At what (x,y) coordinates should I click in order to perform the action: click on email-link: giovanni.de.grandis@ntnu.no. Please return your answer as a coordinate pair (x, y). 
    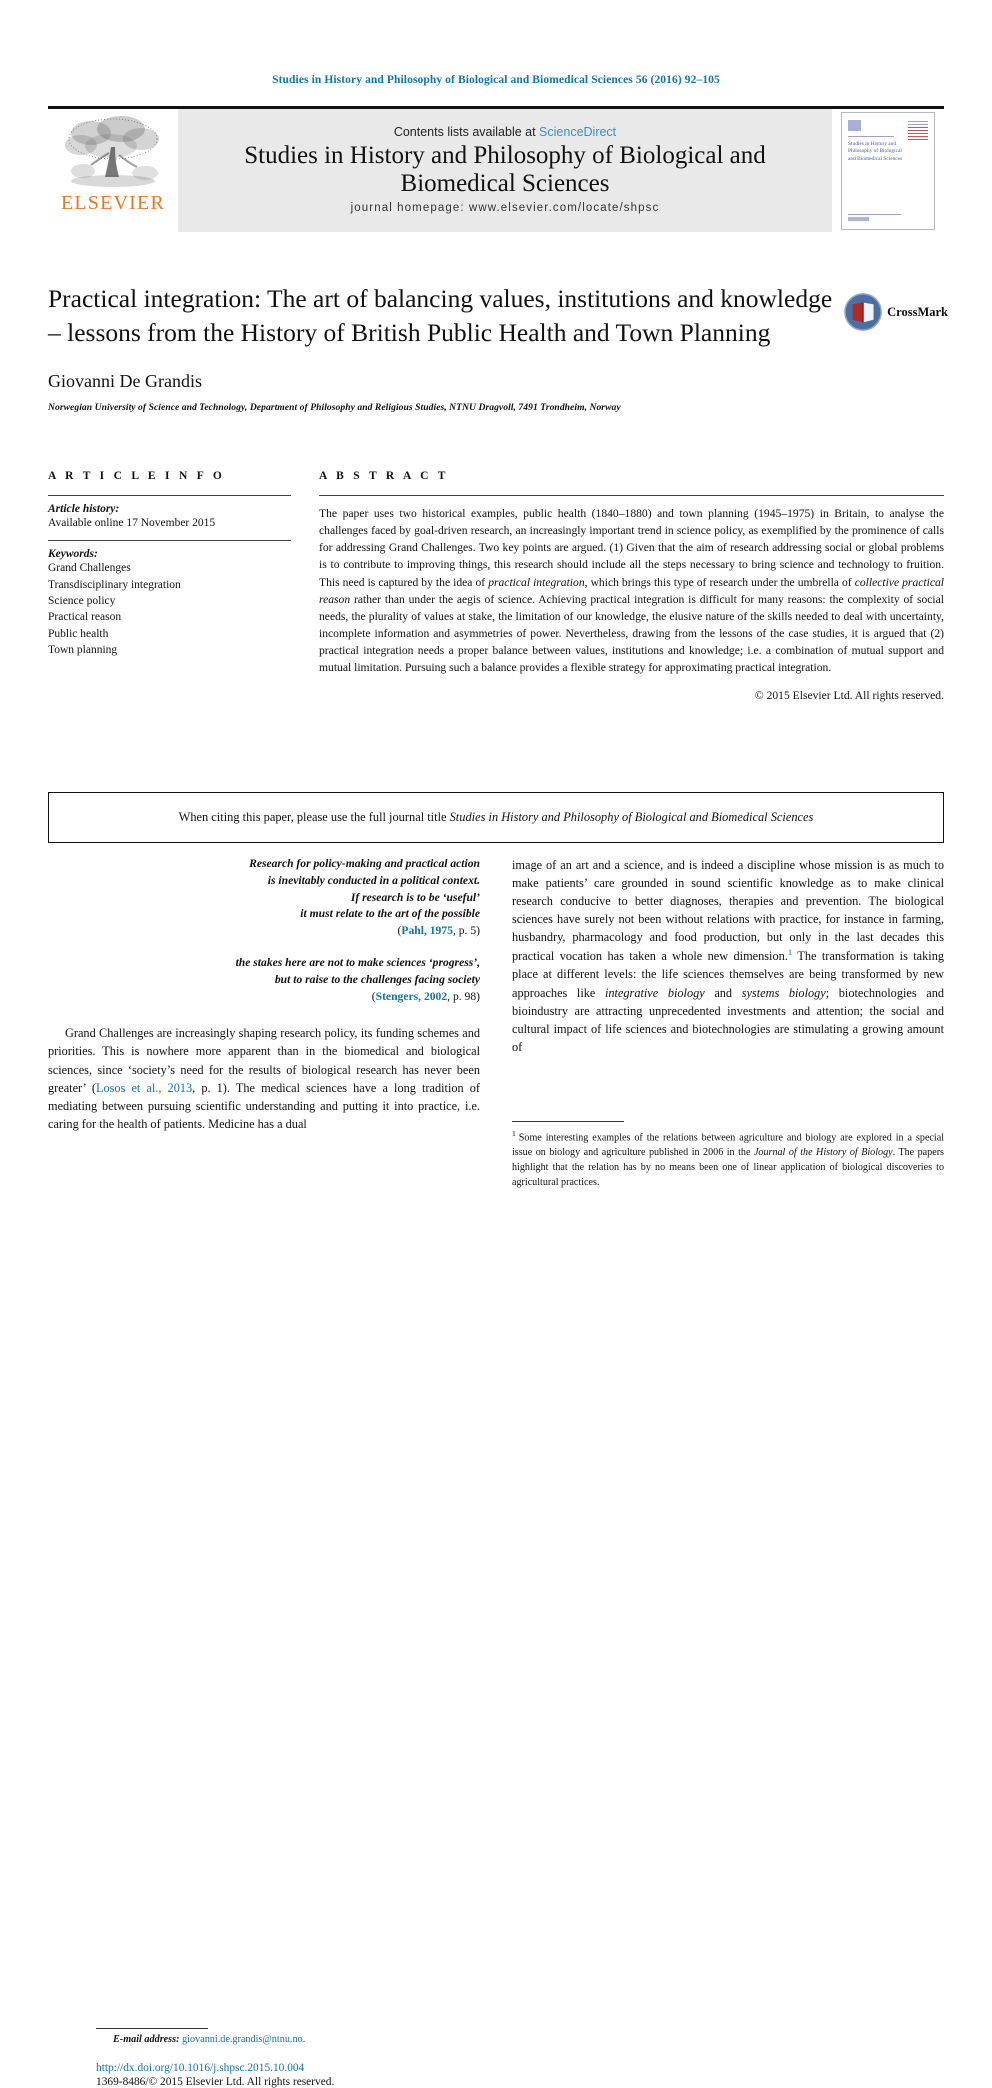
    Looking at the image, I should click on (242, 2039).